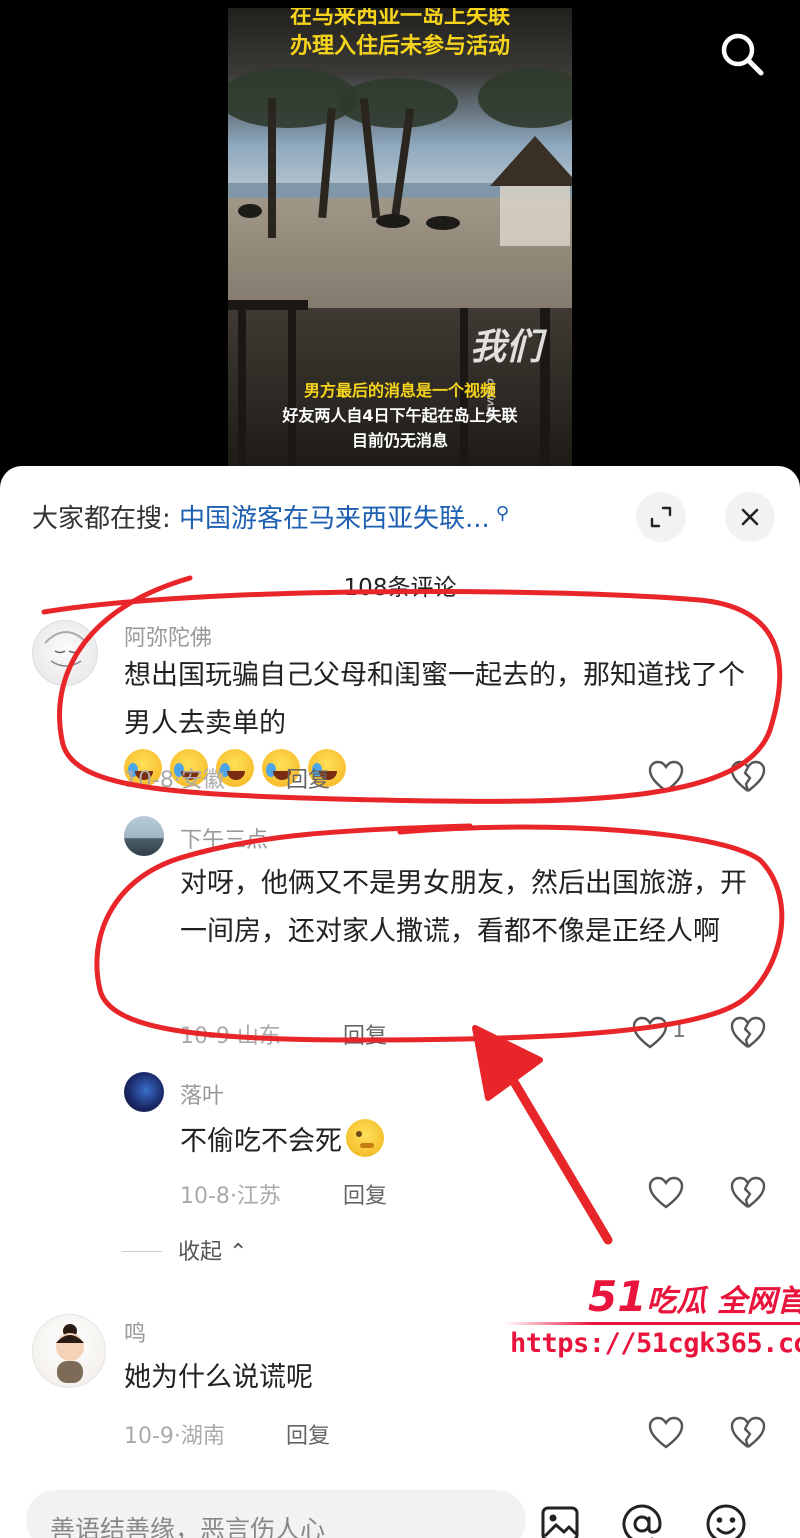 The image size is (800, 1538). I want to click on promo-brand: 51吃瓜 全网首发, so click(694, 1296).